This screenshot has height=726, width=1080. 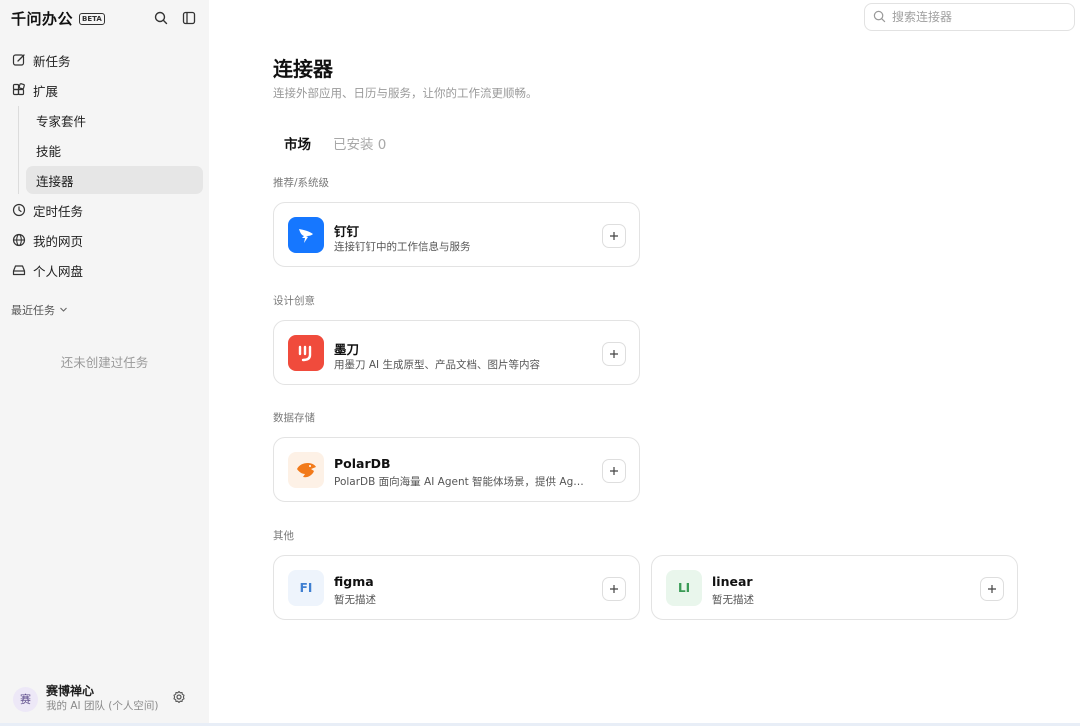 I want to click on empty-tasks-text: 还未创建过任务, so click(x=104, y=362).